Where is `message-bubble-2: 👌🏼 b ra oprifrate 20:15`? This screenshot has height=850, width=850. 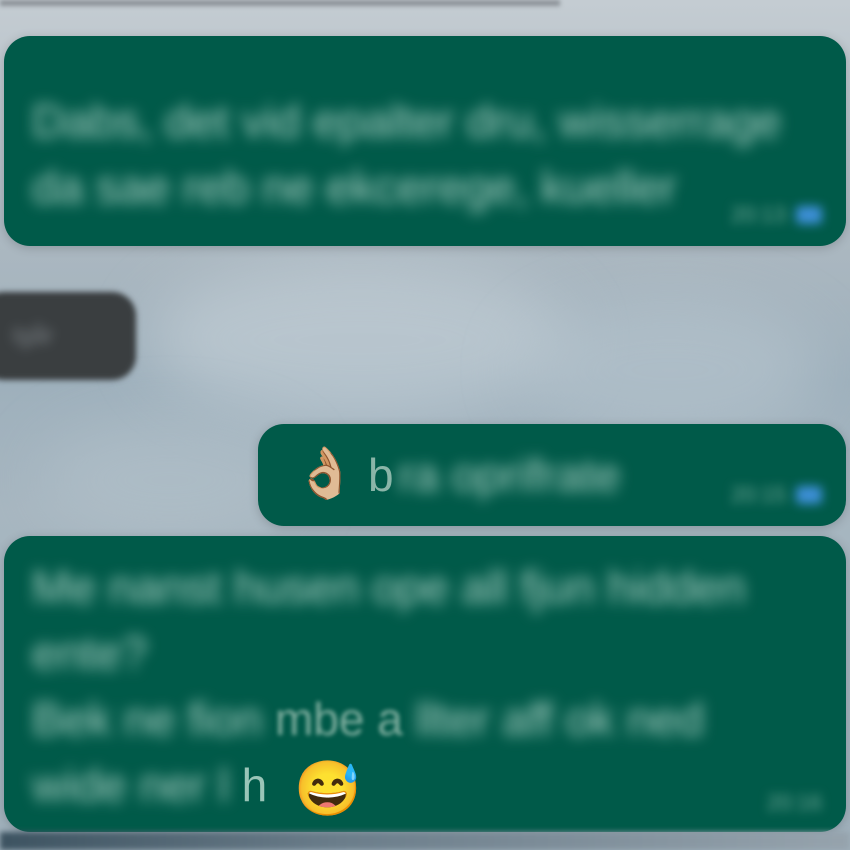
message-bubble-2: 👌🏼 b ra oprifrate 20:15 is located at coordinates (552, 475).